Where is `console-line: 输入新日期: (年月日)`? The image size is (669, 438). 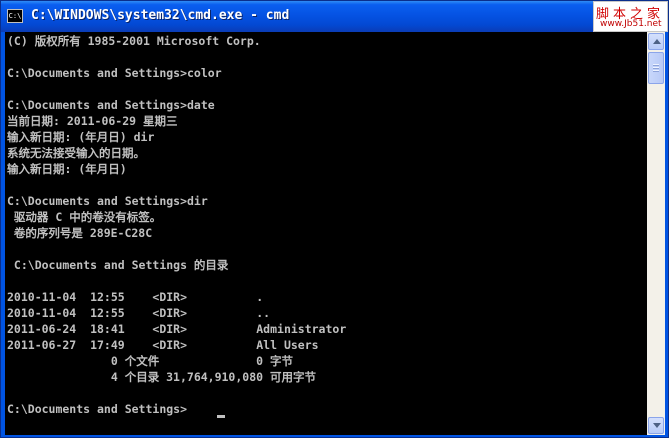 console-line: 输入新日期: (年月日) is located at coordinates (67, 169).